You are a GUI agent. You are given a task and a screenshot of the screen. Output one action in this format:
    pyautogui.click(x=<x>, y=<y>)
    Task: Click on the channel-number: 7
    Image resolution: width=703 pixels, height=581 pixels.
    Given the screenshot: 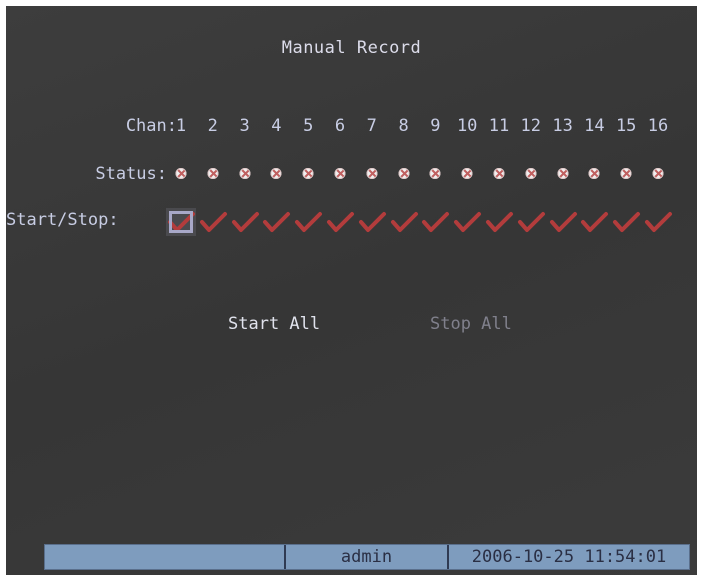 What is the action you would take?
    pyautogui.click(x=371, y=126)
    